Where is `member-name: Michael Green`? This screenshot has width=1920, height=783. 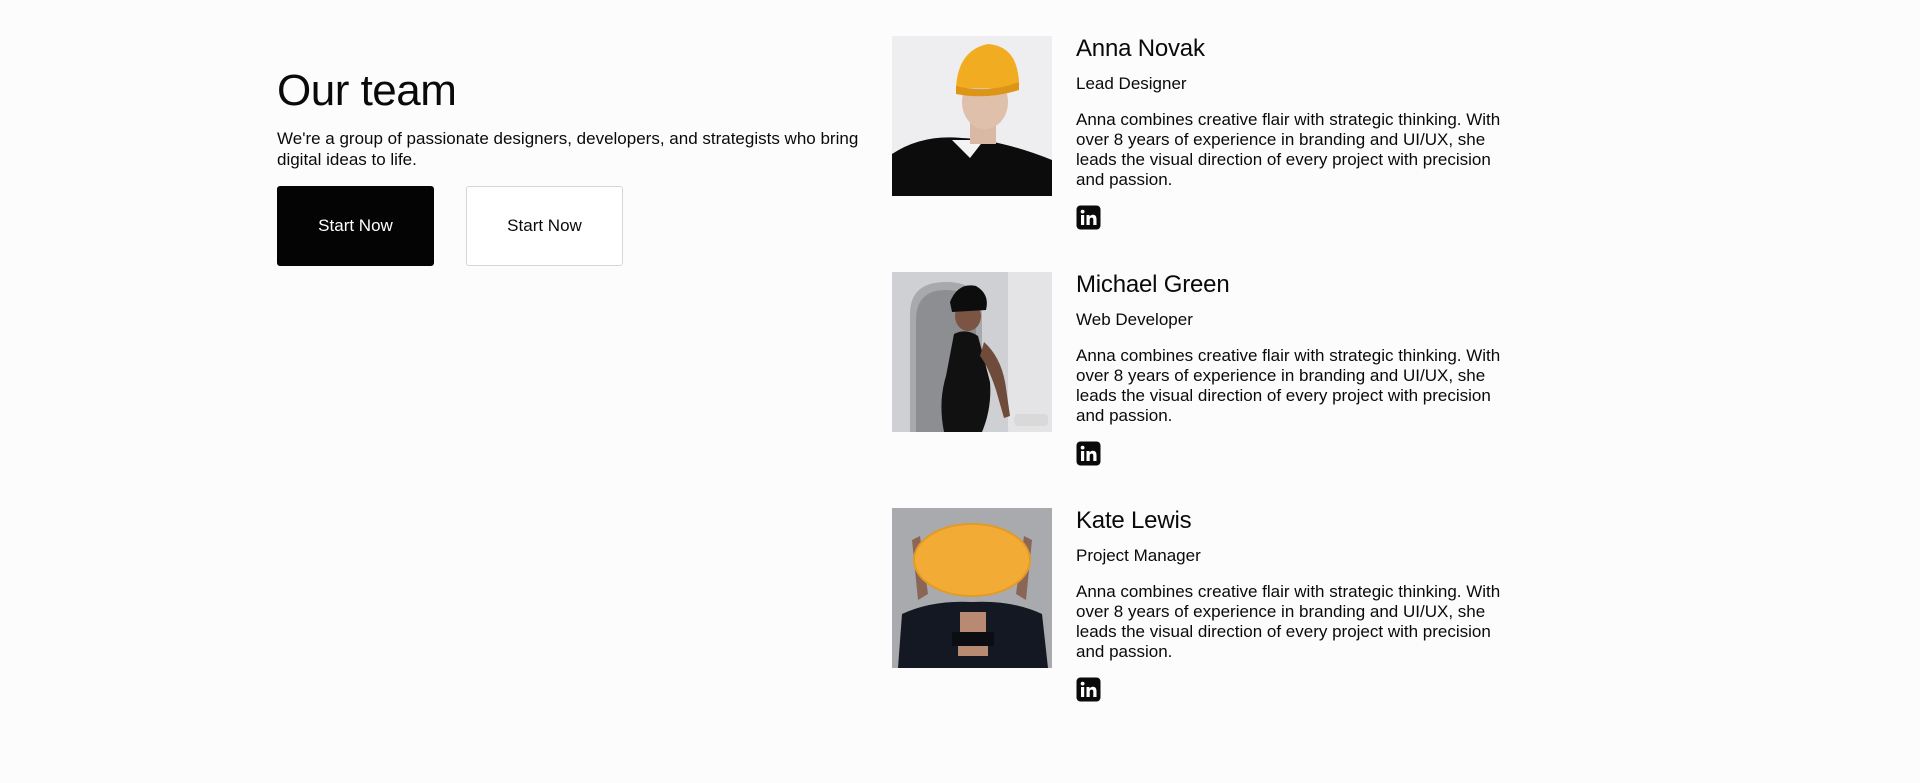 member-name: Michael Green is located at coordinates (1153, 284).